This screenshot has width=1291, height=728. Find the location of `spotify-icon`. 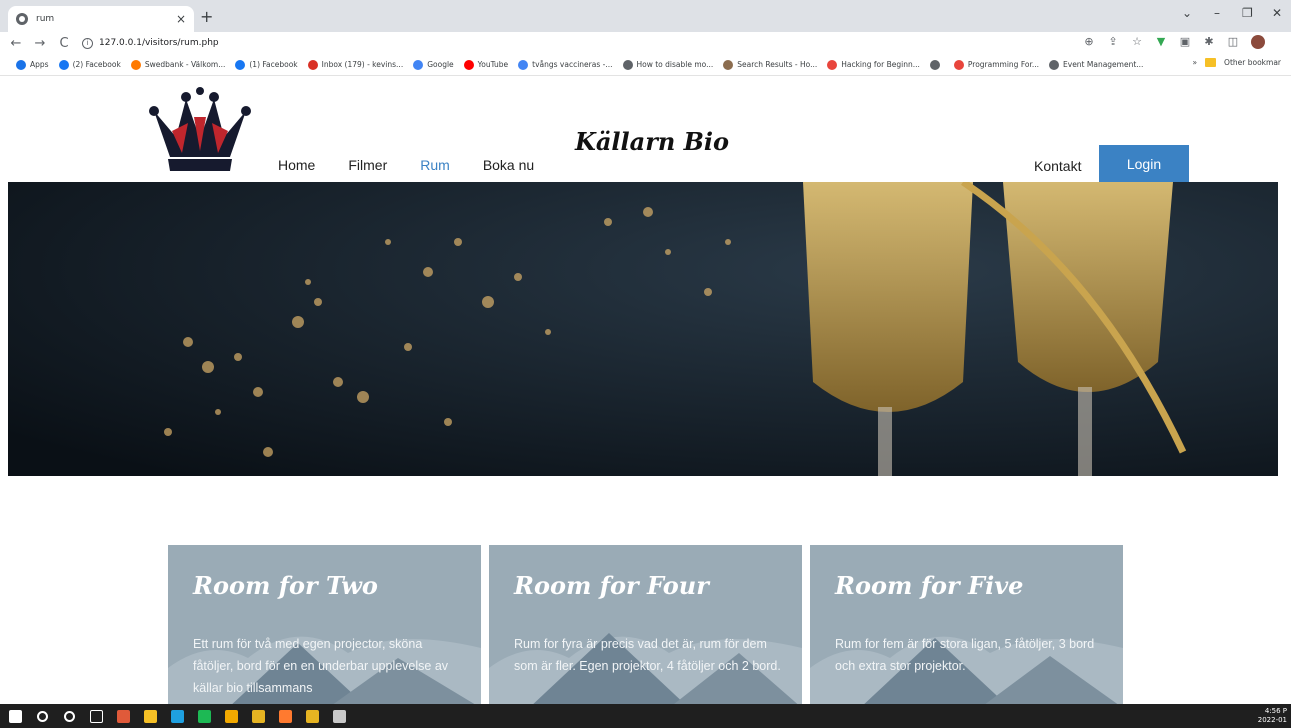

spotify-icon is located at coordinates (204, 716).